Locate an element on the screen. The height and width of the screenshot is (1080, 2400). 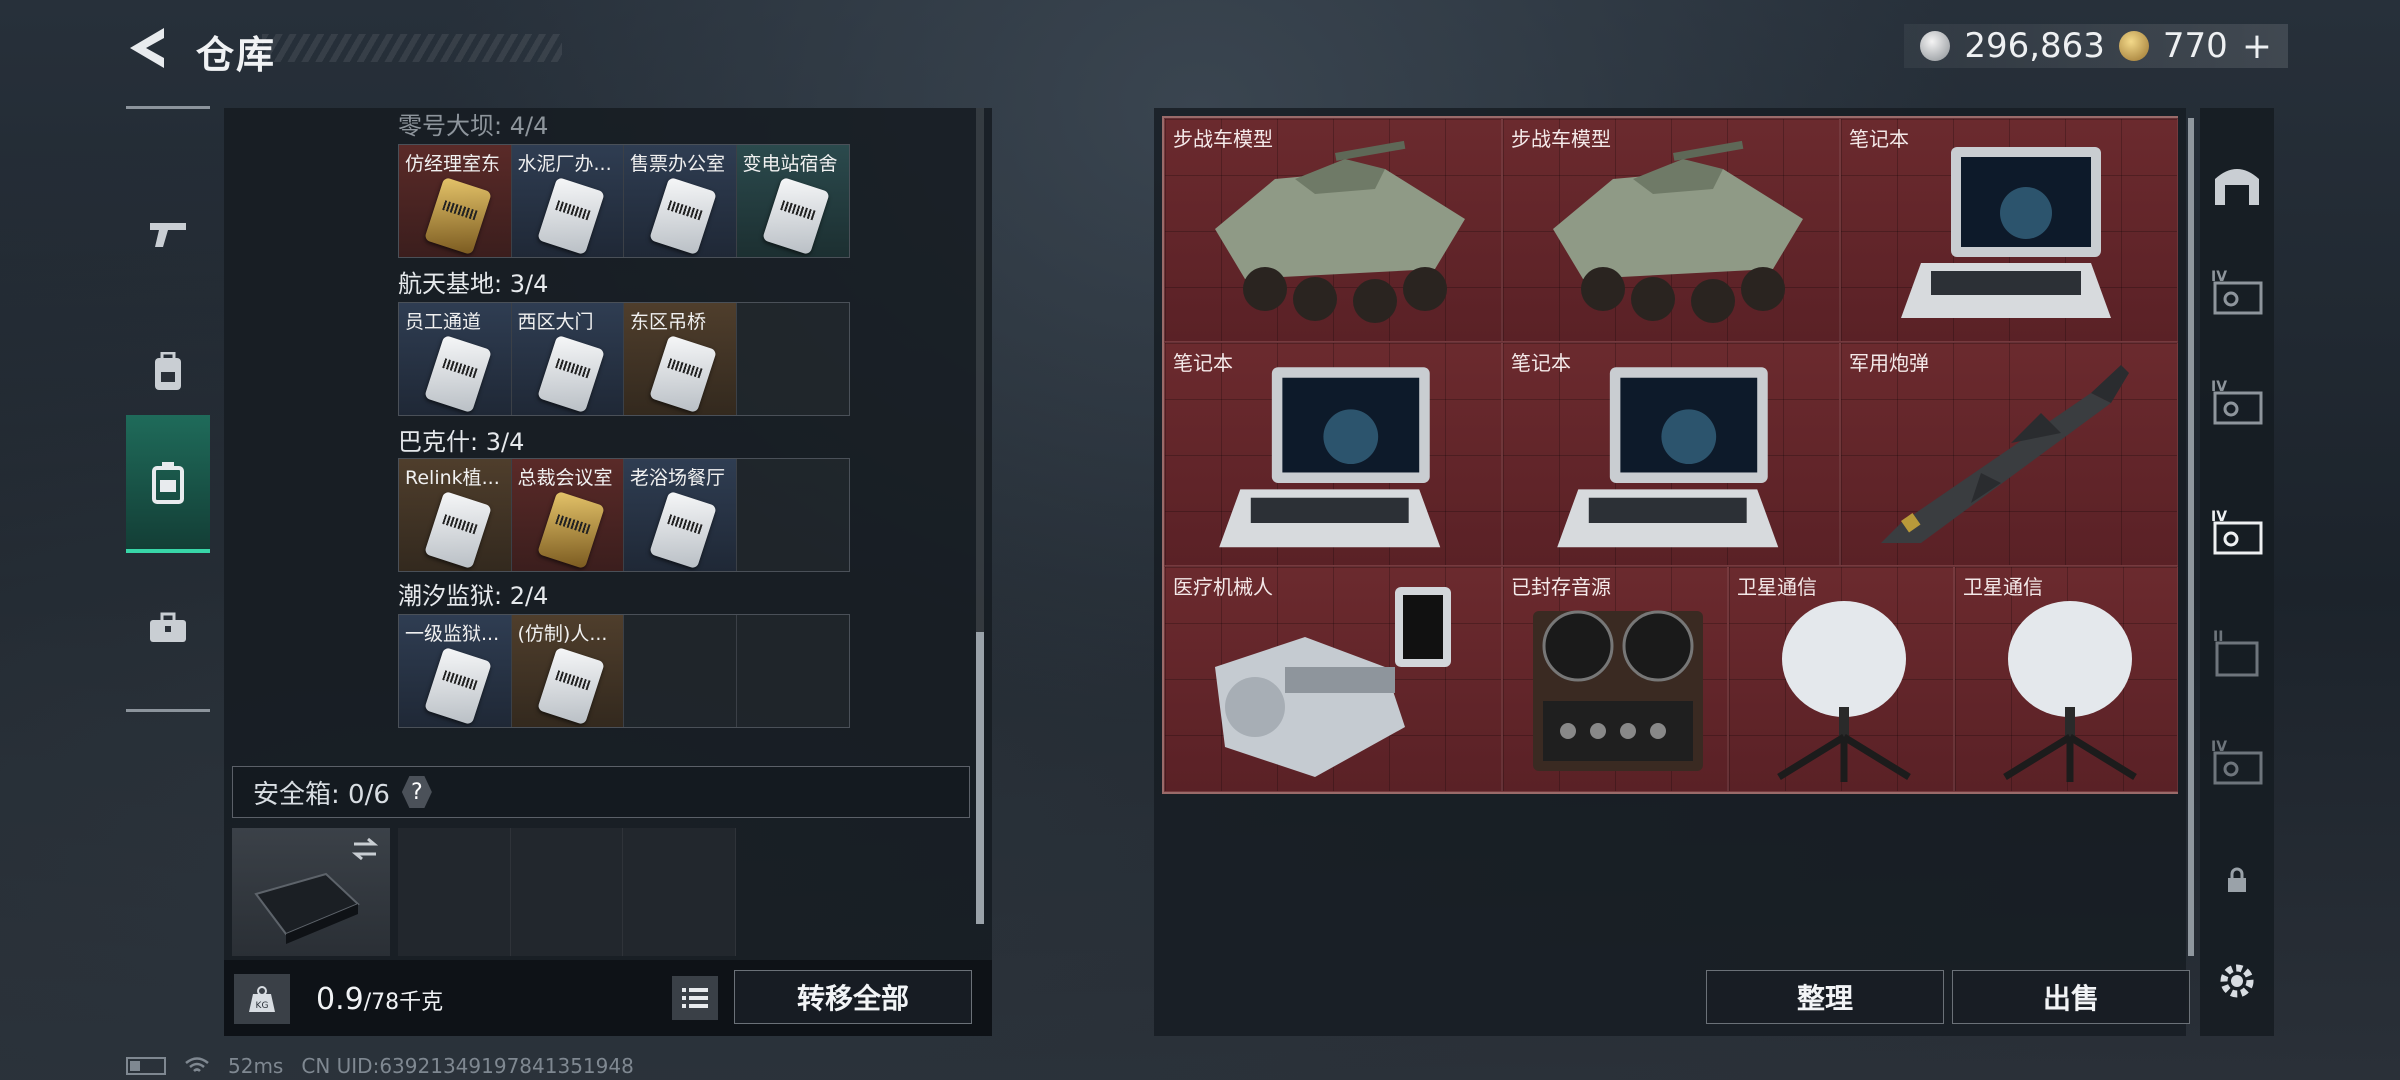
key-card-slot: 员工通道 is located at coordinates (455, 359).